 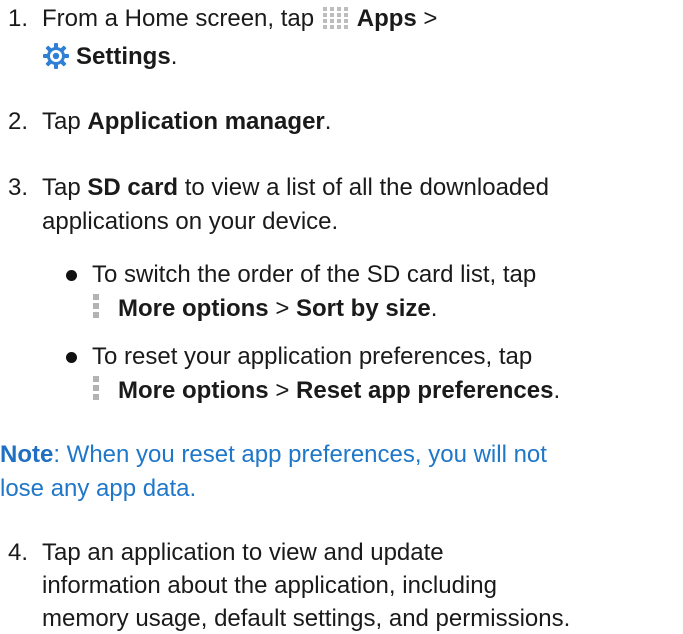 I want to click on step-4-line-1: Tap an application to view and update, so click(x=243, y=552).